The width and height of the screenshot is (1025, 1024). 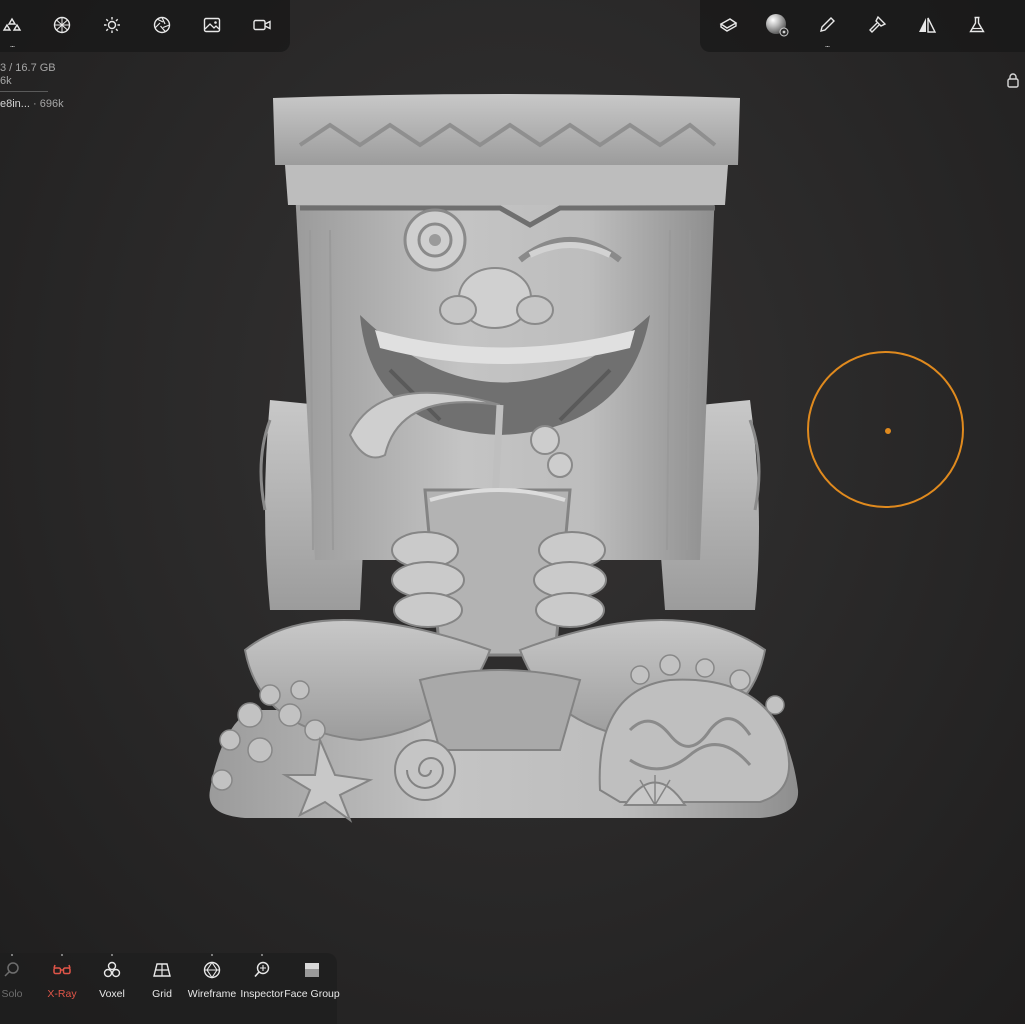 I want to click on layer-button, so click(x=728, y=25).